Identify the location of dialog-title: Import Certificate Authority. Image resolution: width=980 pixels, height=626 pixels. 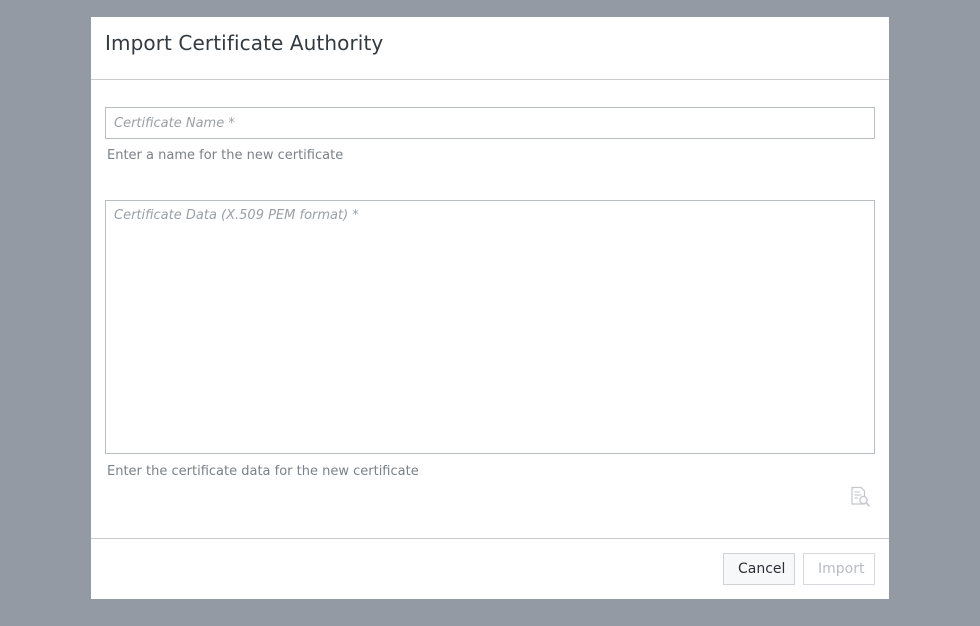
(244, 43).